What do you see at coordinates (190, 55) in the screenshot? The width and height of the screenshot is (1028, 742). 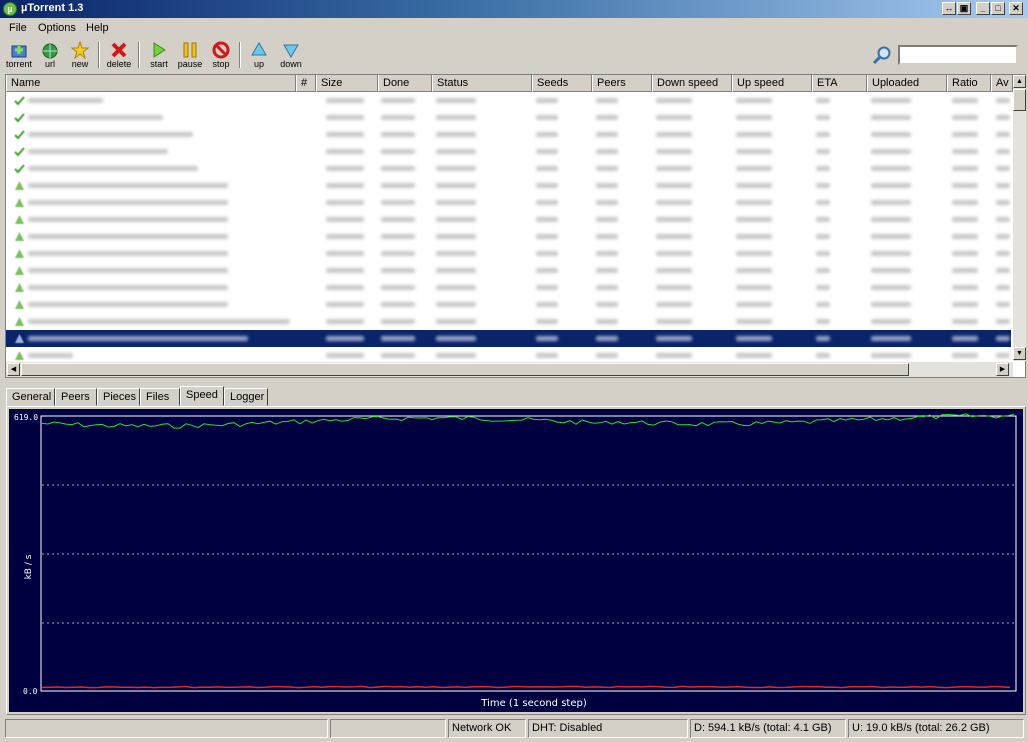 I see `pause-button: pause` at bounding box center [190, 55].